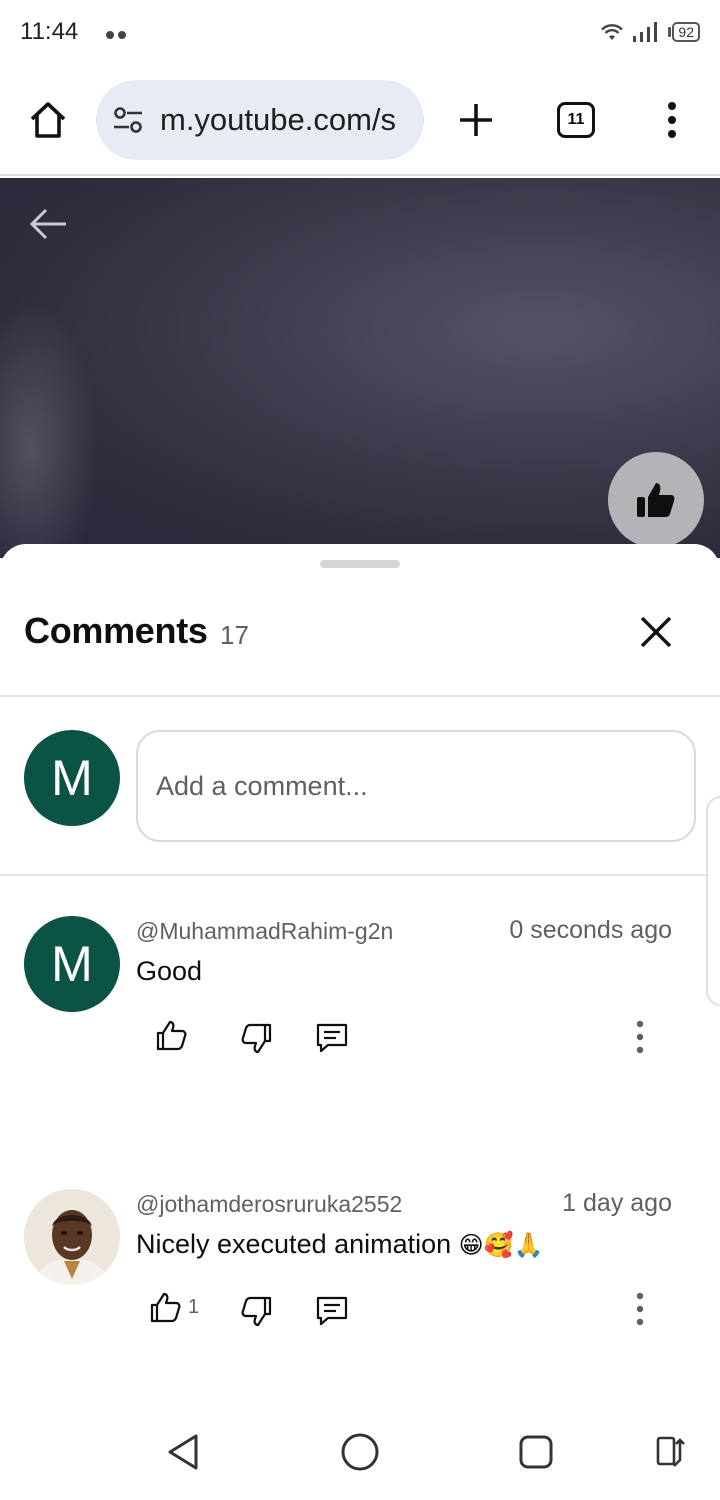 The height and width of the screenshot is (1500, 720). I want to click on comment-text: Nicely executed animation 😁🥰🙏, so click(339, 1244).